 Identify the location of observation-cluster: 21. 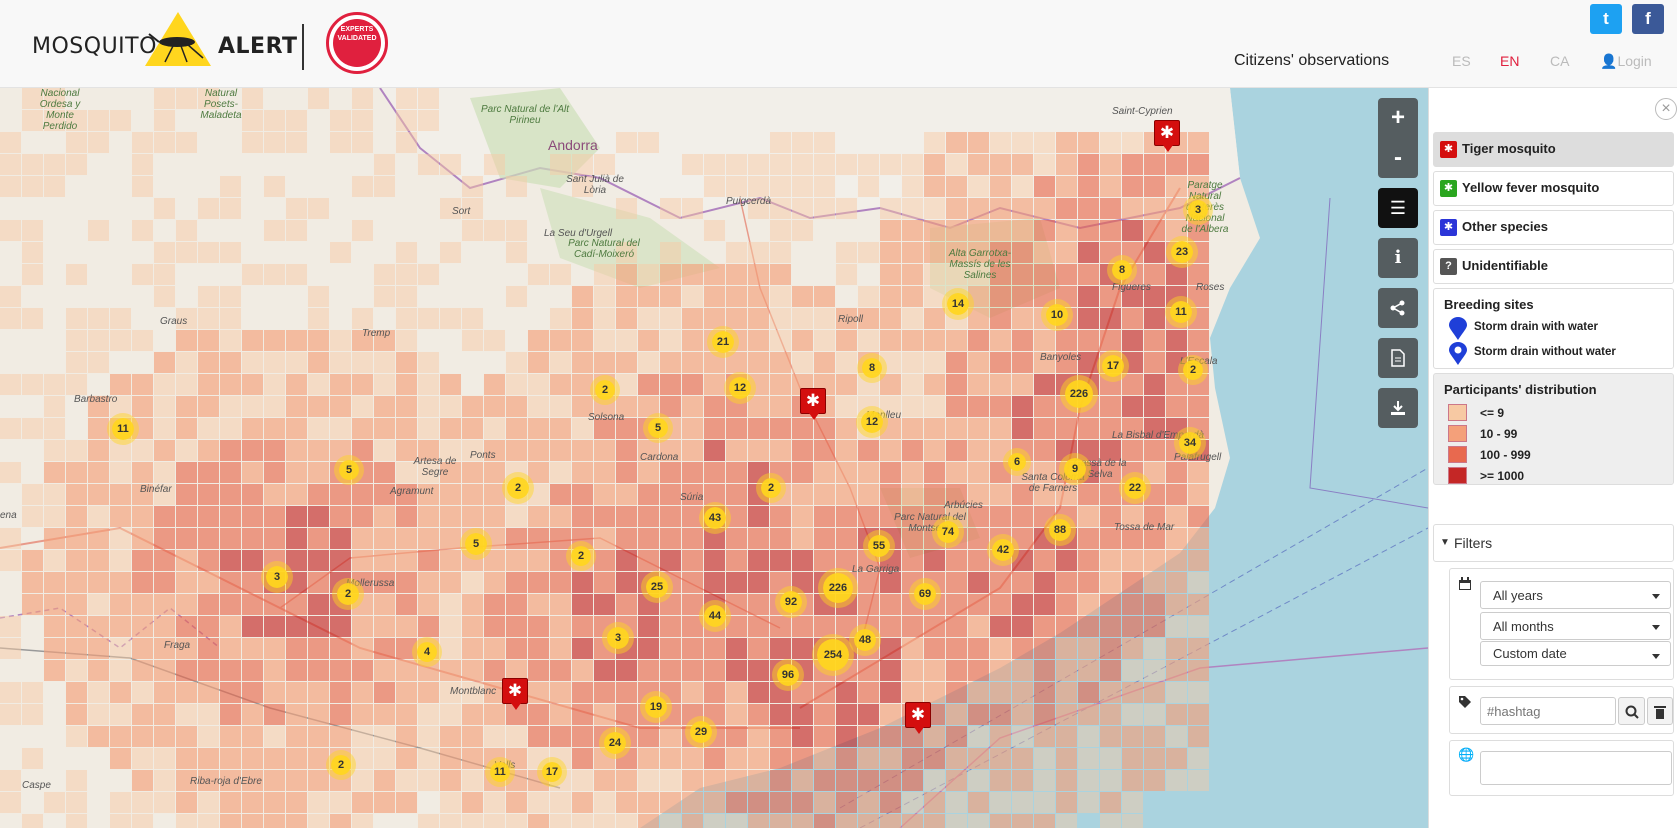
(723, 342).